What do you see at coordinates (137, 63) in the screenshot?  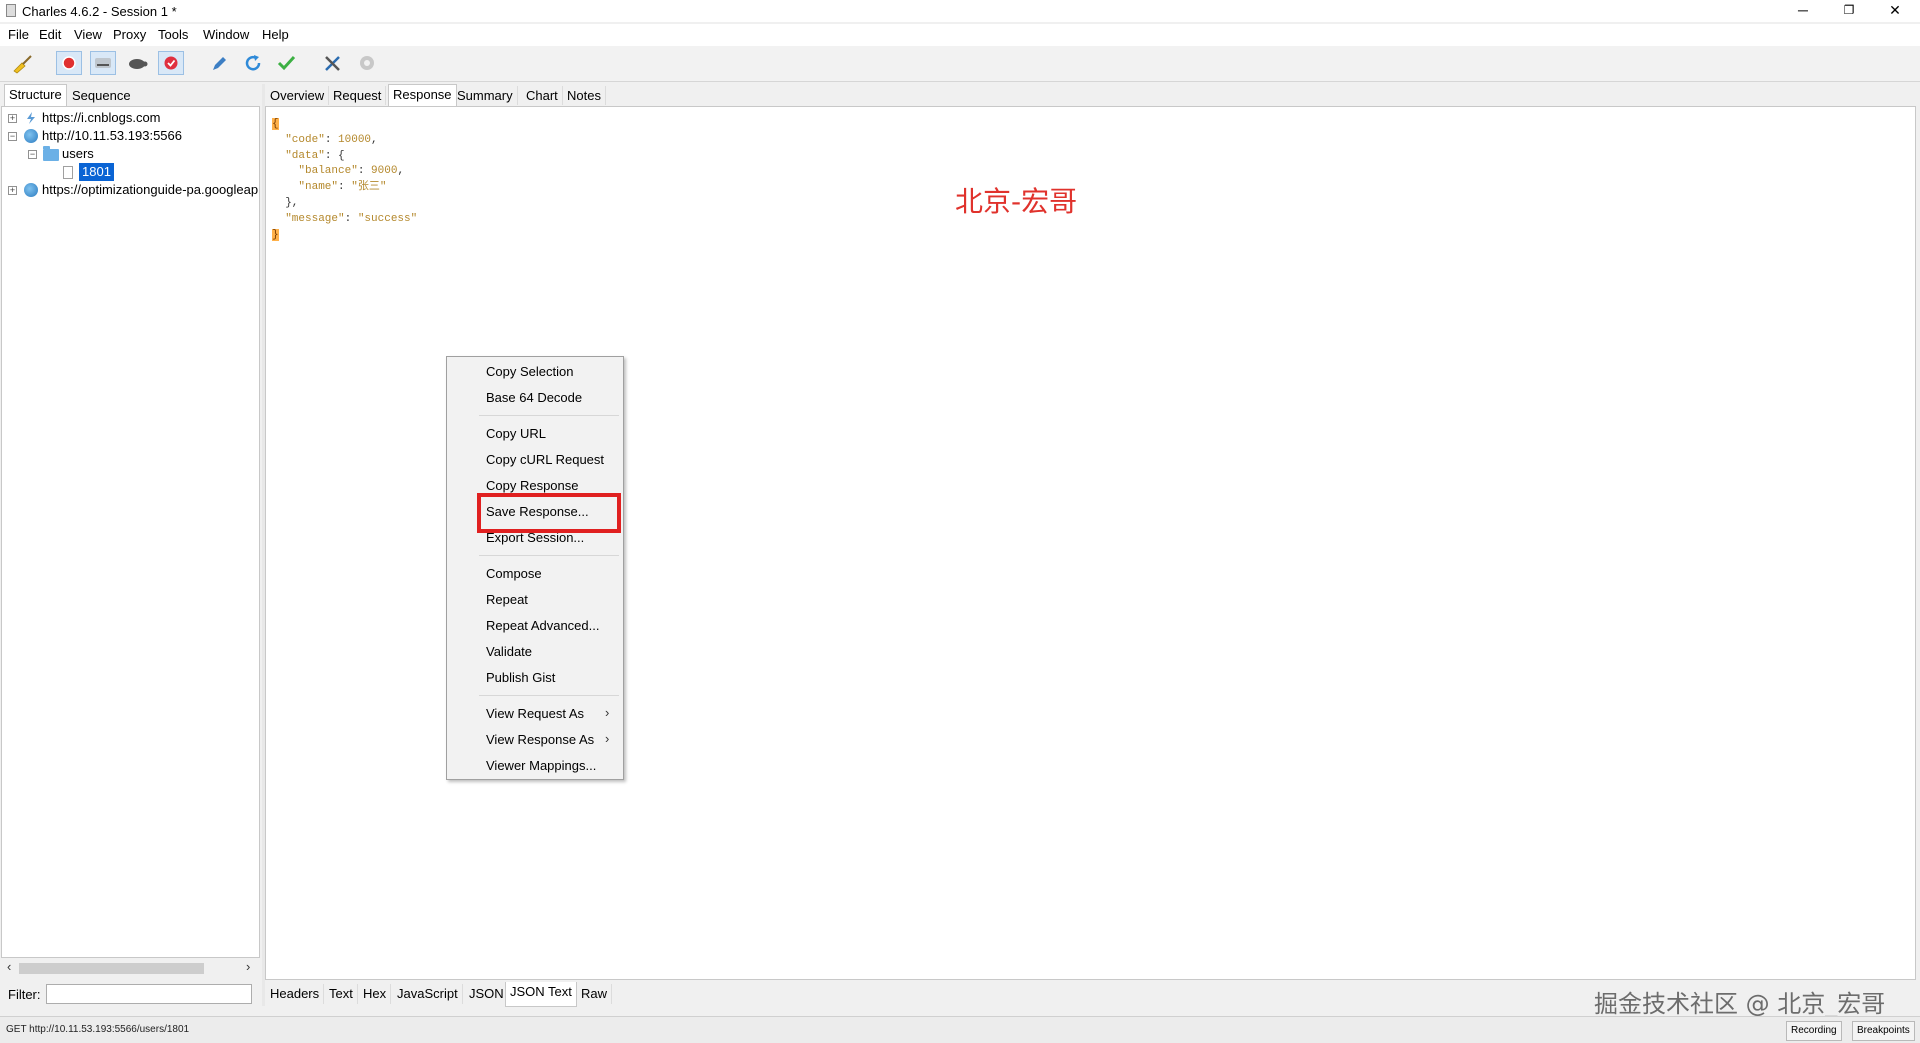 I see `turtle-icon` at bounding box center [137, 63].